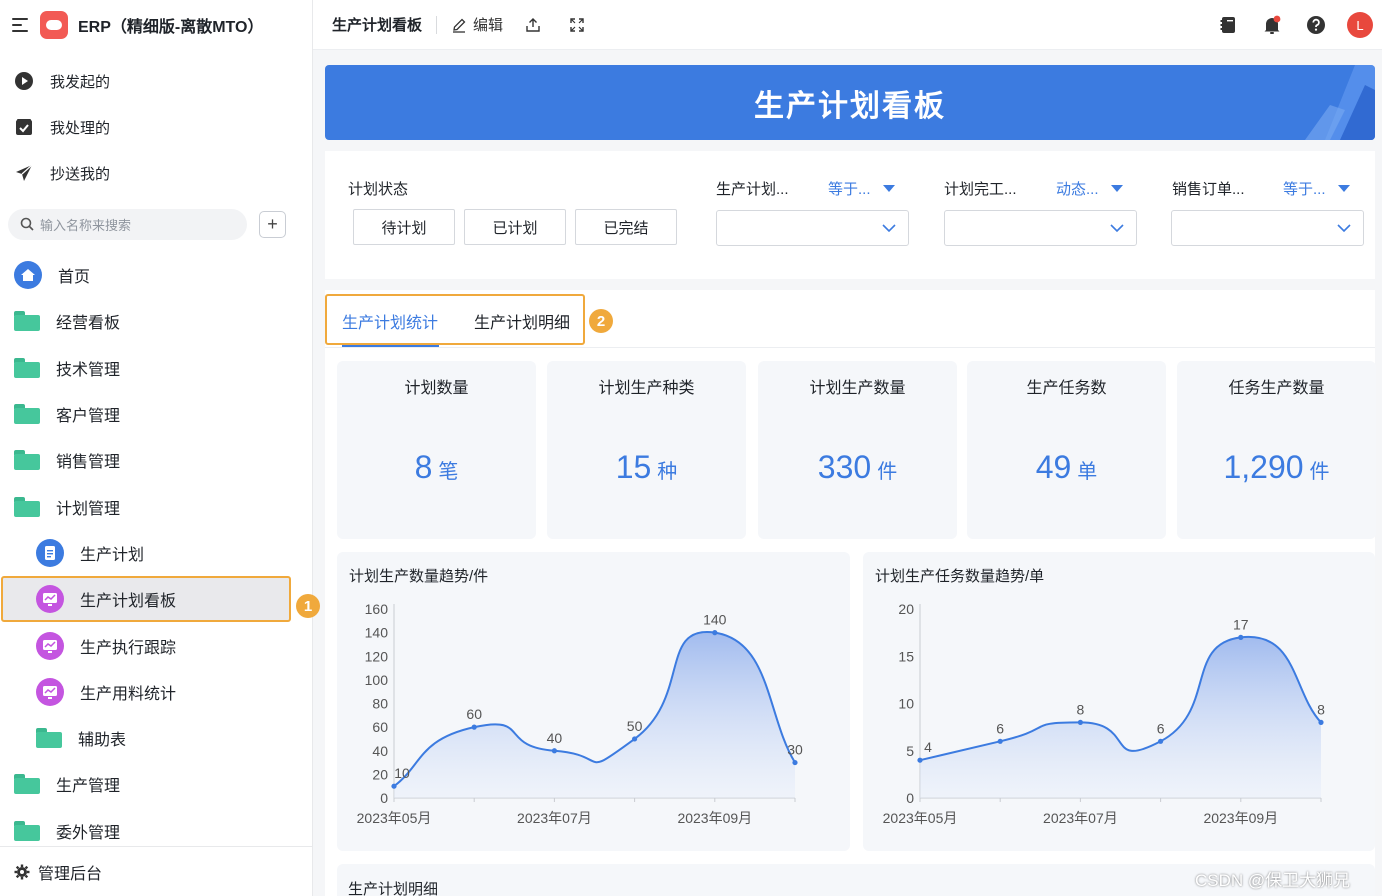  What do you see at coordinates (88, 417) in the screenshot?
I see `sidebar-item-label: 客户管理` at bounding box center [88, 417].